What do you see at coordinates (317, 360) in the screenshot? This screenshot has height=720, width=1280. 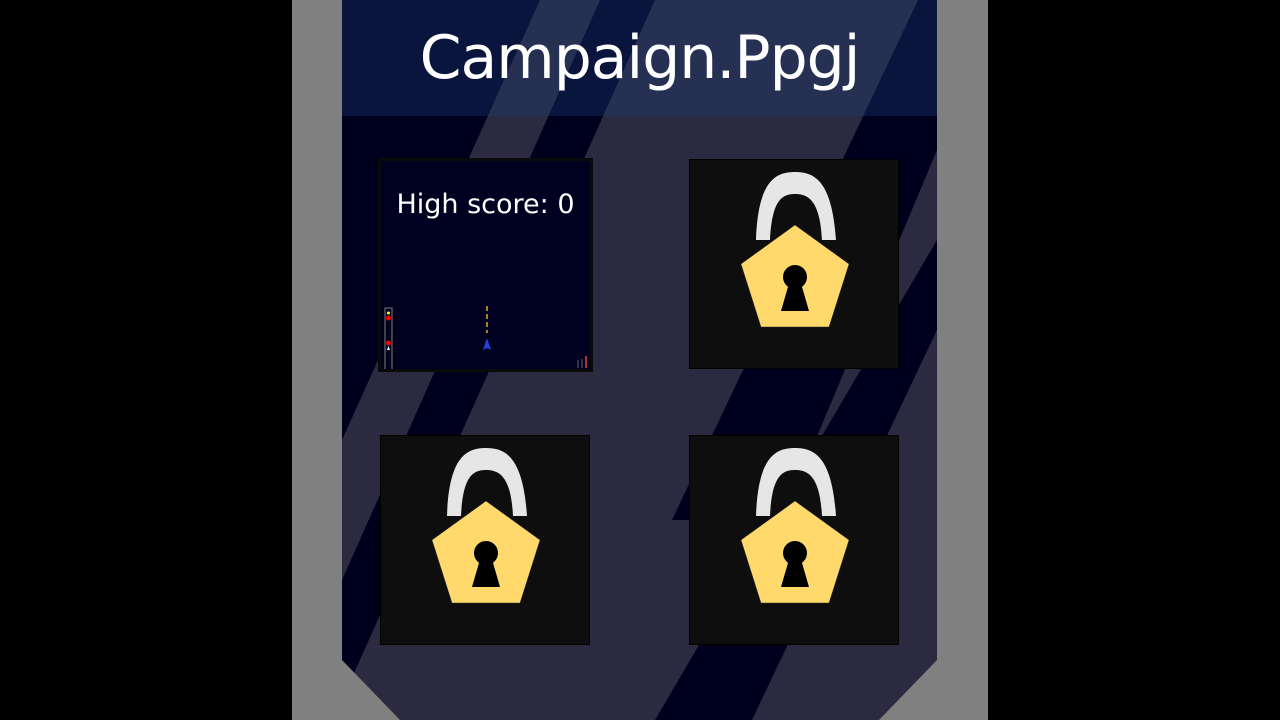 I see `left-frame` at bounding box center [317, 360].